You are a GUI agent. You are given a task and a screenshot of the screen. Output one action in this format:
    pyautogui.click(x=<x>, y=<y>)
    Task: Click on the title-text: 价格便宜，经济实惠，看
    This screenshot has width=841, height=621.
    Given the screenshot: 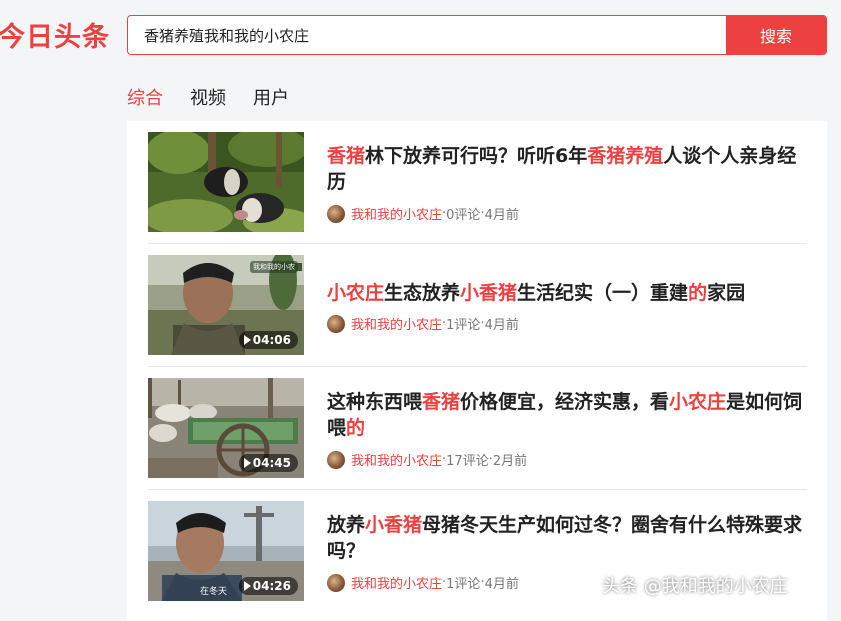 What is the action you would take?
    pyautogui.click(x=565, y=402)
    